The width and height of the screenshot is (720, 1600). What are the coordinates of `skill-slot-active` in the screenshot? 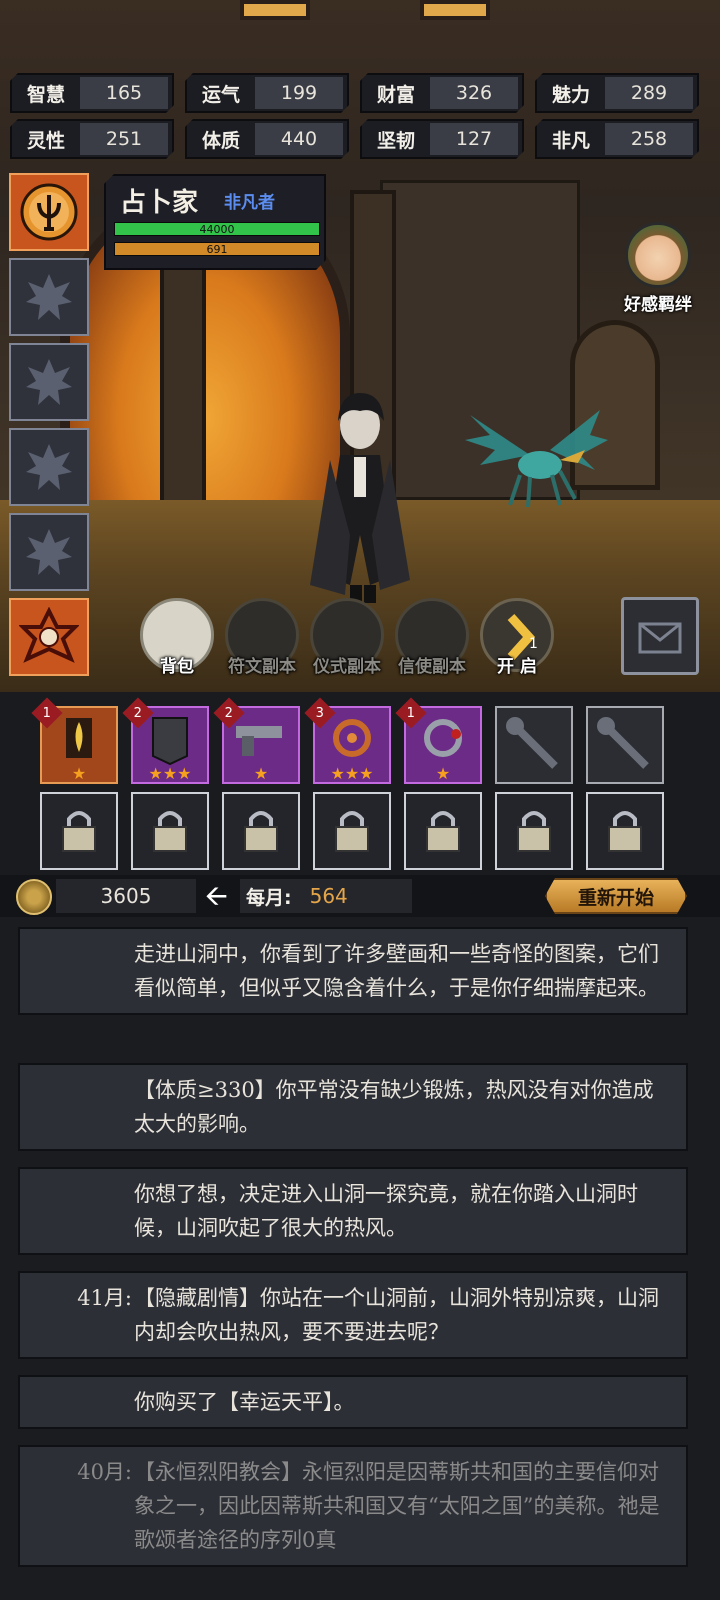 It's located at (49, 212).